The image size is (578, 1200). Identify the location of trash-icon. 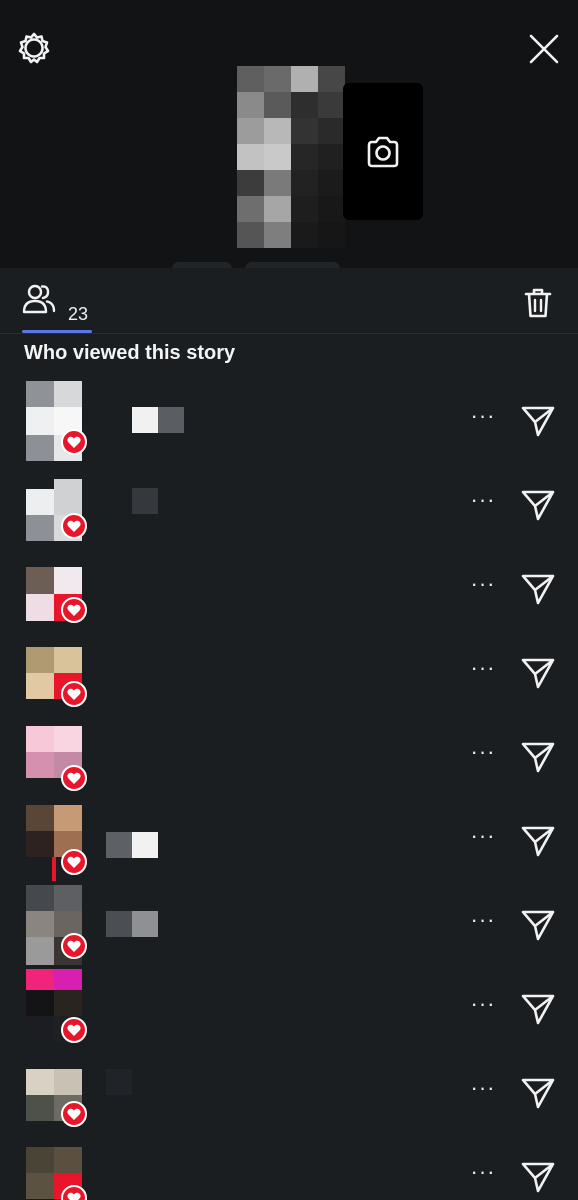
(538, 303).